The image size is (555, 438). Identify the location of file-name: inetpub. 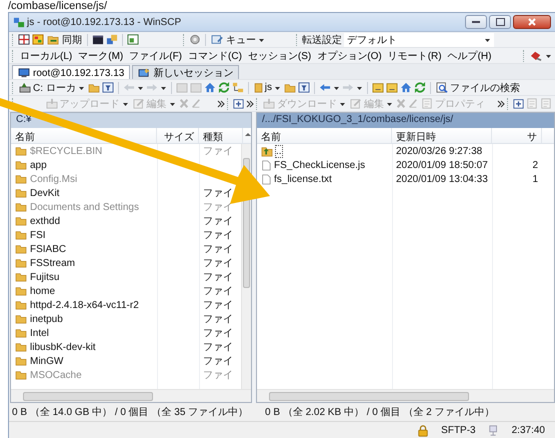
(46, 319).